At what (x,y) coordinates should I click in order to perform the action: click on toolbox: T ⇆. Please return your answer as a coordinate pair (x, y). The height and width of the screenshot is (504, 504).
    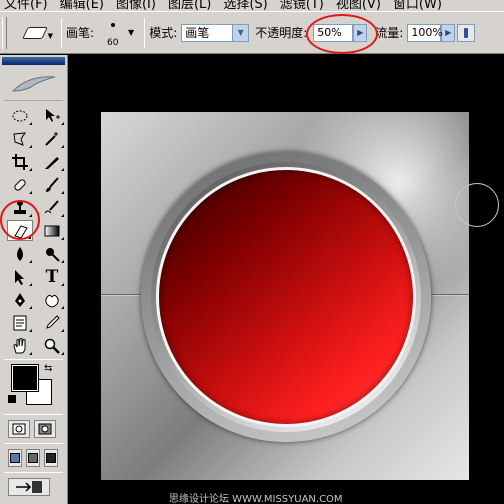
    Looking at the image, I should click on (34, 279).